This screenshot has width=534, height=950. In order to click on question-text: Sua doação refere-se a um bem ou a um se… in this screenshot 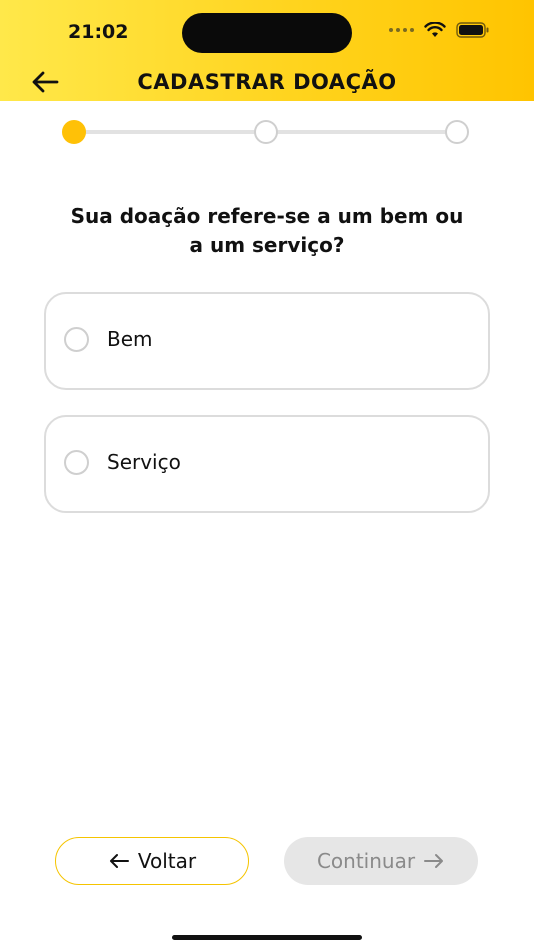, I will do `click(267, 231)`.